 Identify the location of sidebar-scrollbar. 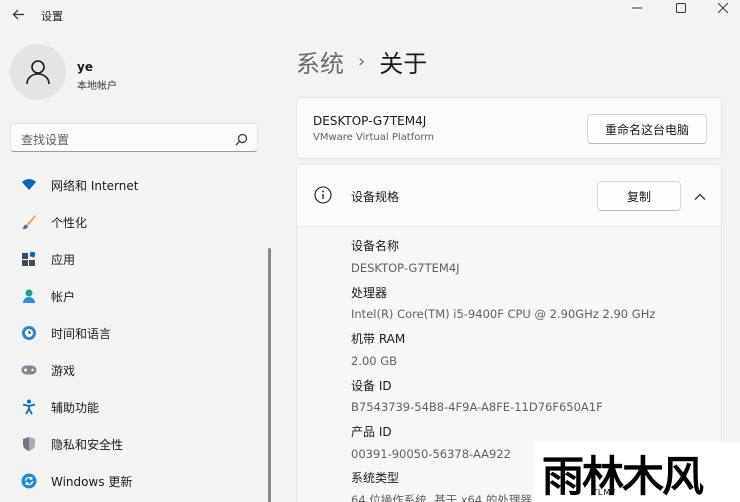
(269, 375).